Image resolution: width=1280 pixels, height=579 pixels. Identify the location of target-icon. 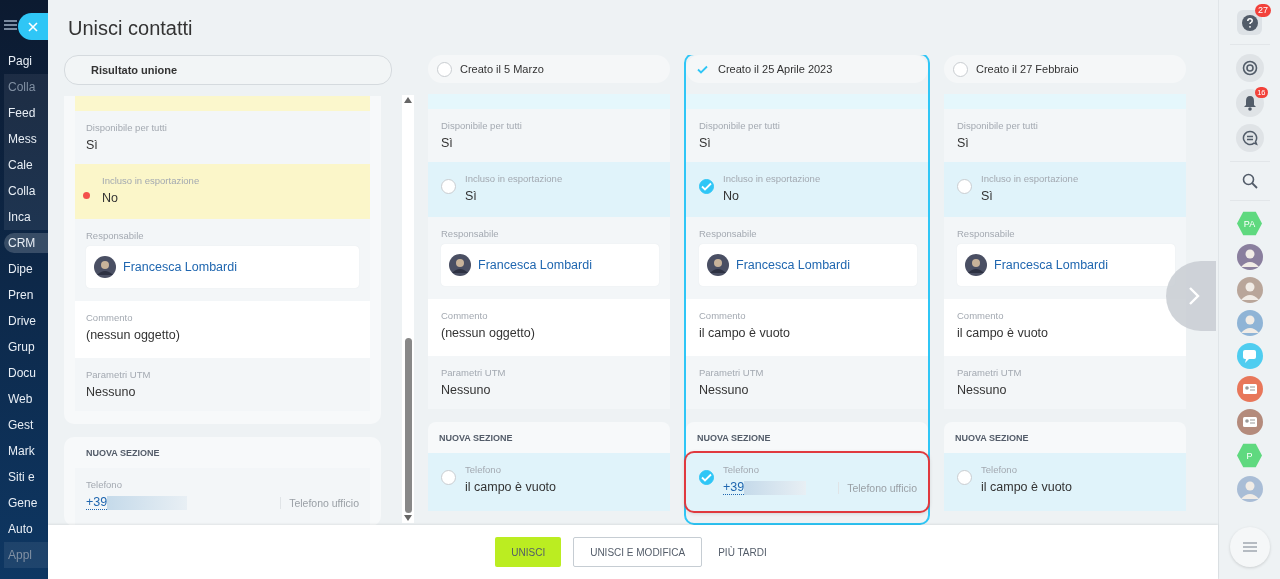
(1249, 68).